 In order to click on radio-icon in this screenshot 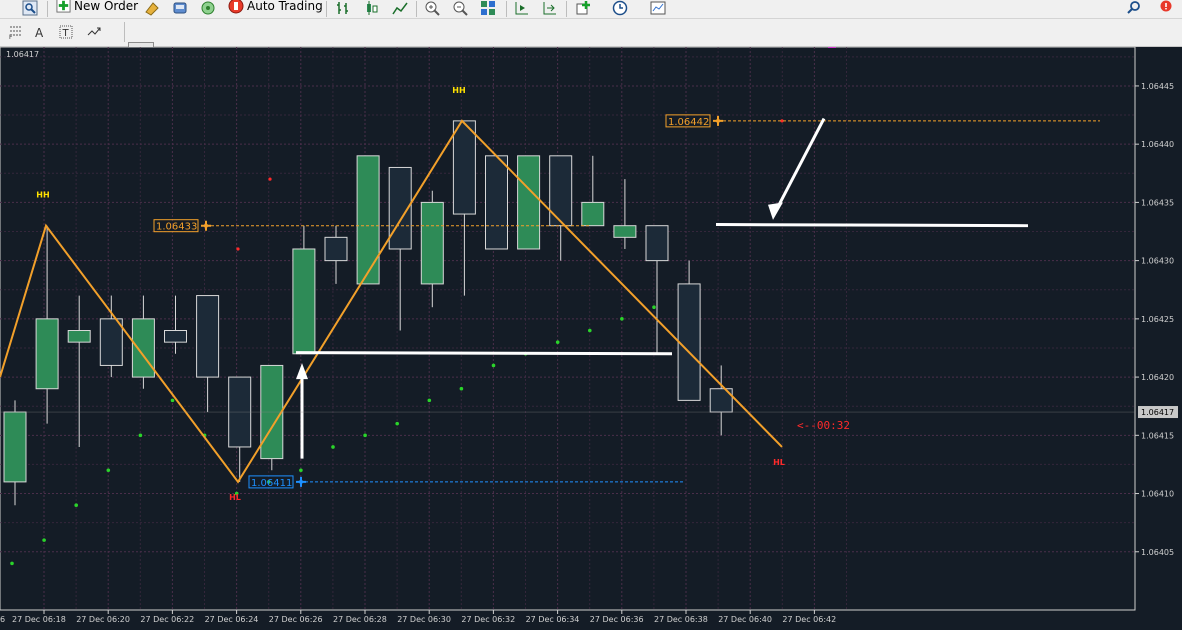, I will do `click(208, 8)`.